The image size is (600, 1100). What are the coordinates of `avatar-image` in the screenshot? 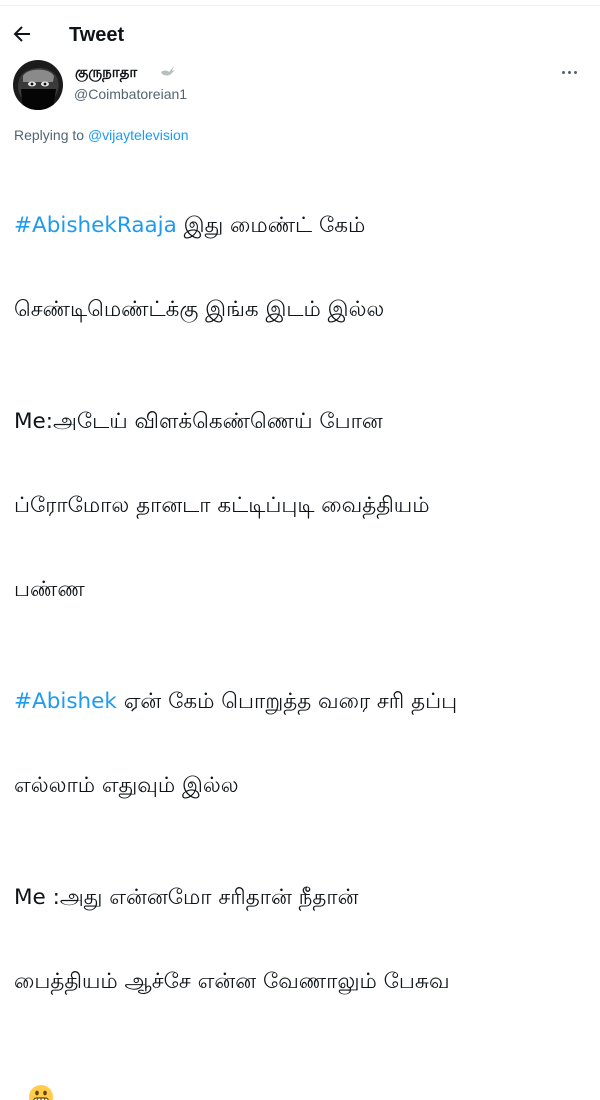 It's located at (38, 85).